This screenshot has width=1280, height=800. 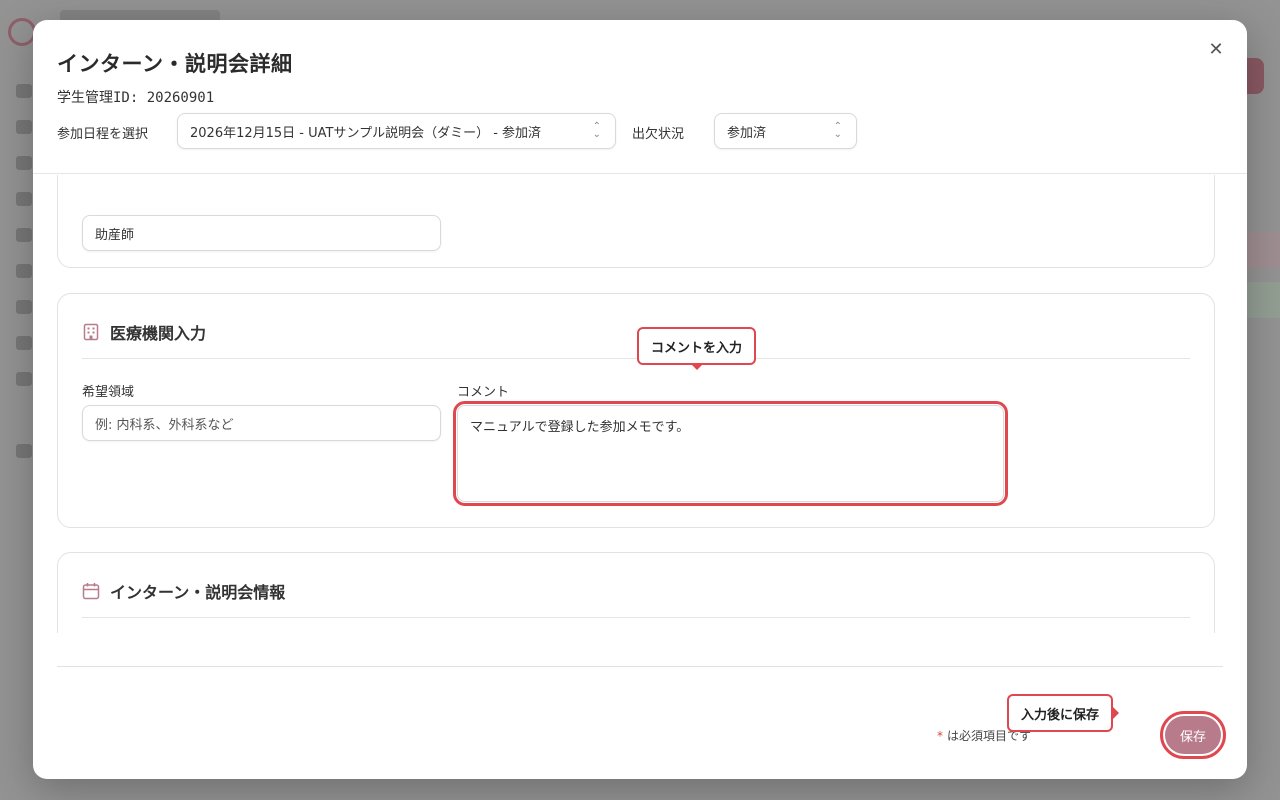 I want to click on internship-info-card: インターン・説明会情報, so click(x=636, y=592).